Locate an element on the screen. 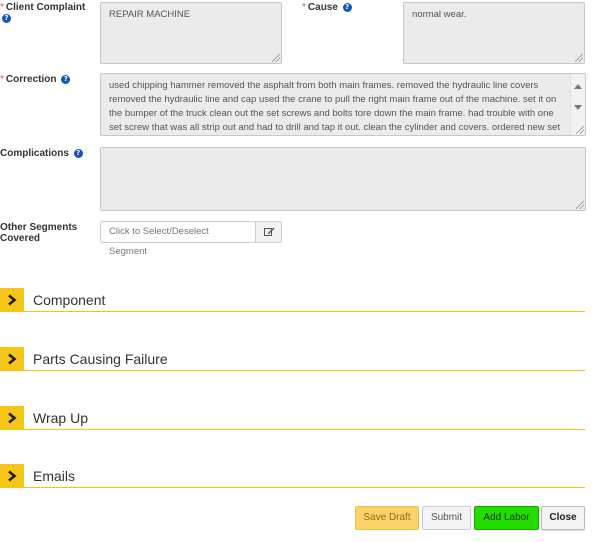 Image resolution: width=598 pixels, height=542 pixels. section-title: Component is located at coordinates (69, 300).